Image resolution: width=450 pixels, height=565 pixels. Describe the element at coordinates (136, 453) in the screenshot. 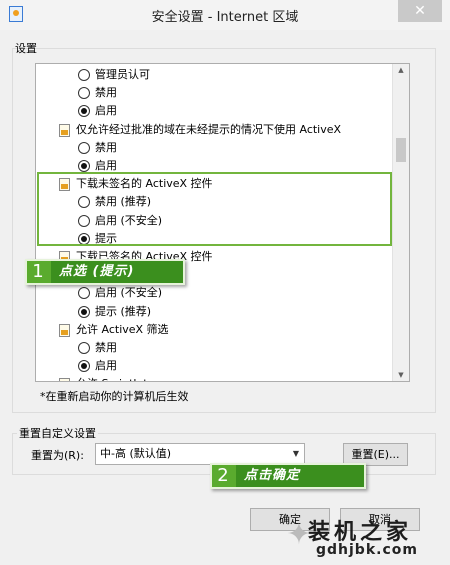

I see `security-level-value: 中-高 (默认值)` at that location.